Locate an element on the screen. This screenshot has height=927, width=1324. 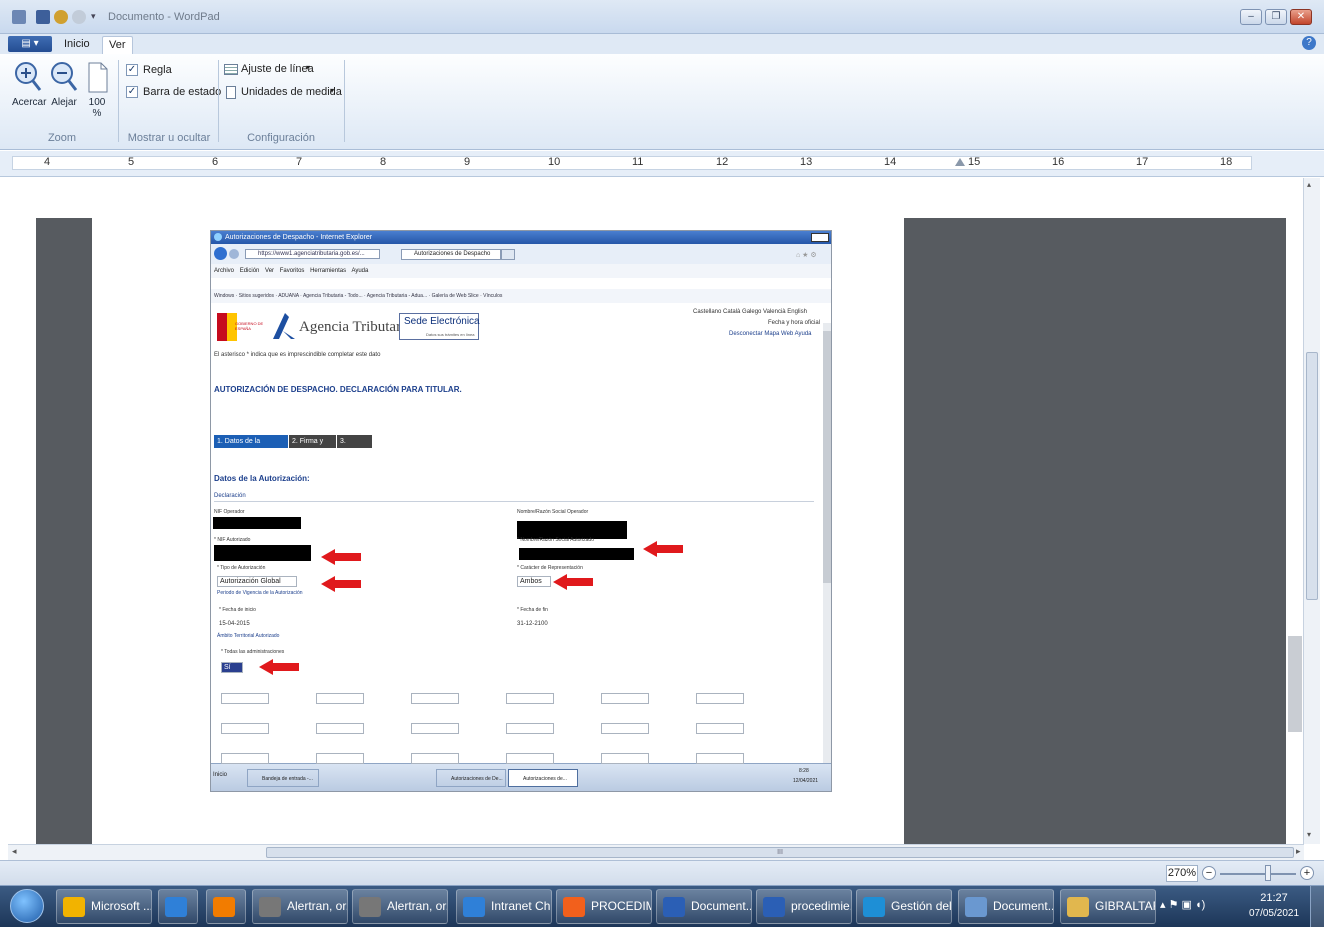
customize-qa-icon: ▾ is located at coordinates (93, 16).